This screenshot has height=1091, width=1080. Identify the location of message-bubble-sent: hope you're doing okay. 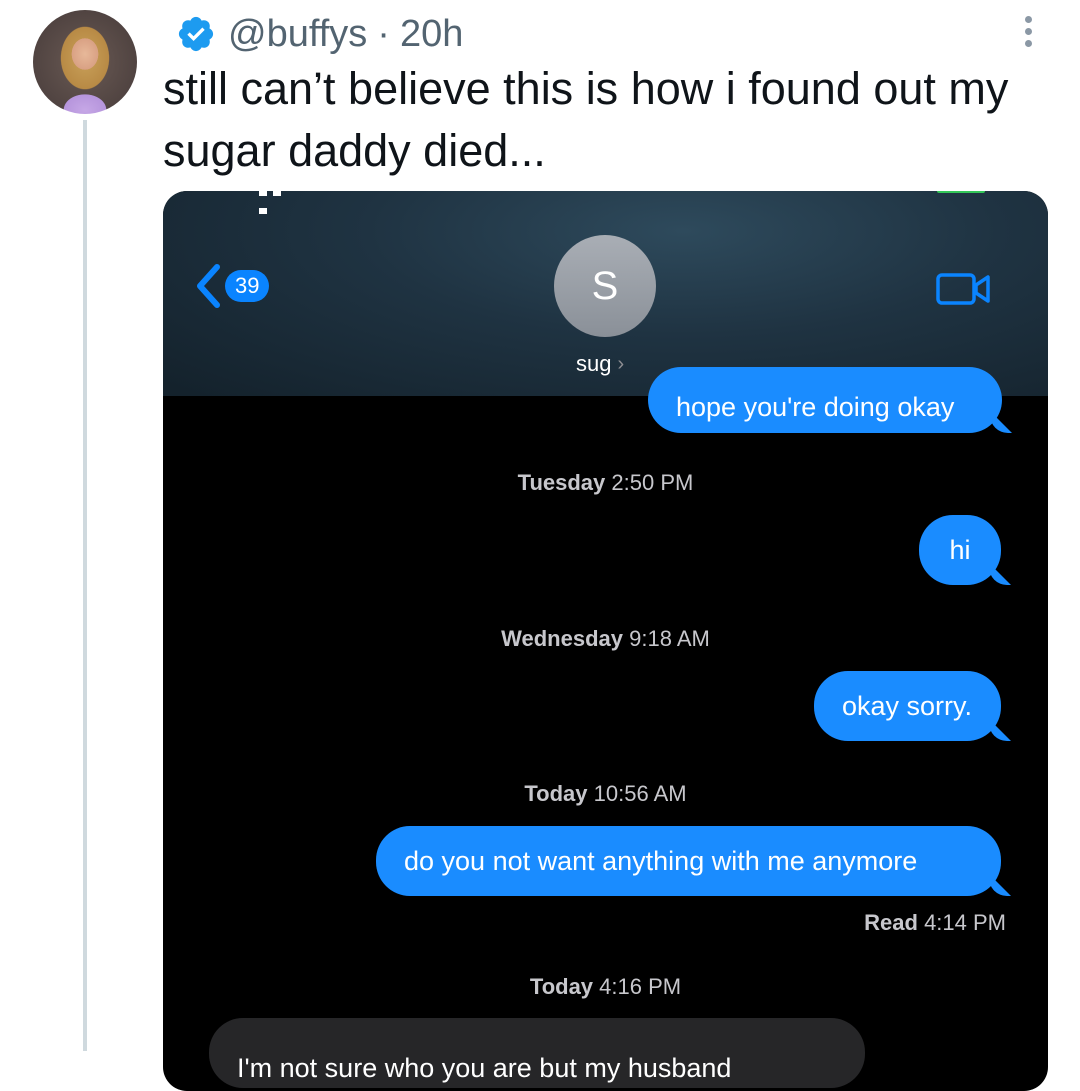
(825, 400).